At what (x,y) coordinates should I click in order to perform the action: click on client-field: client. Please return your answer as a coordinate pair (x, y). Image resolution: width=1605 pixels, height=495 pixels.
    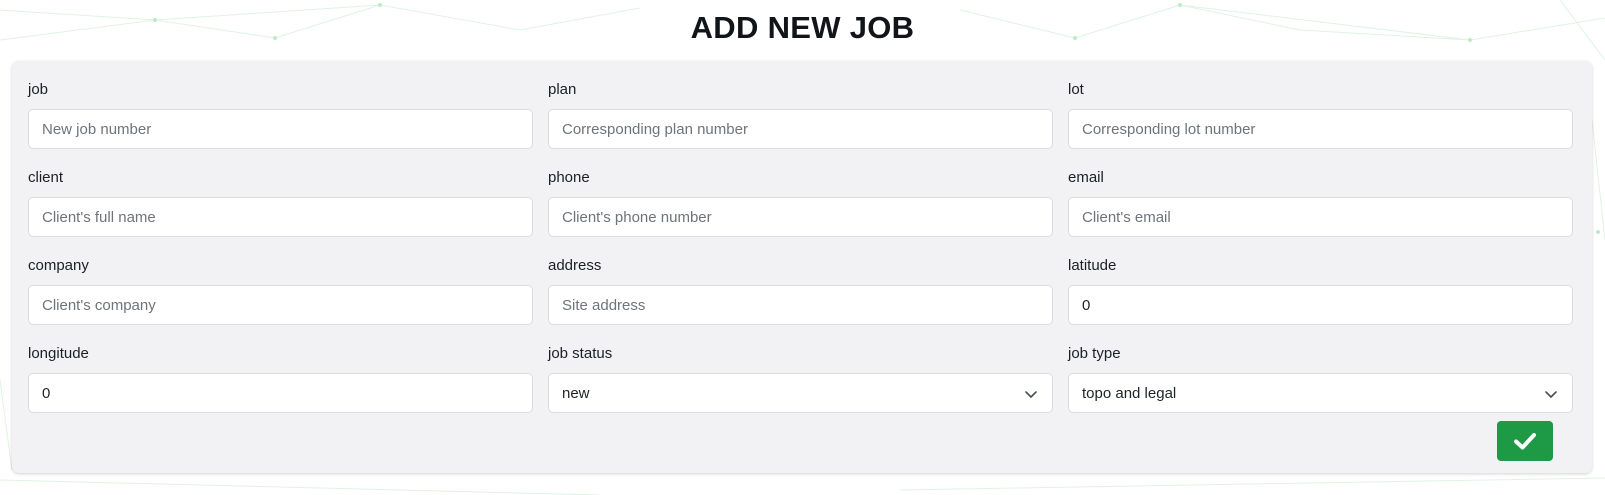
    Looking at the image, I should click on (280, 213).